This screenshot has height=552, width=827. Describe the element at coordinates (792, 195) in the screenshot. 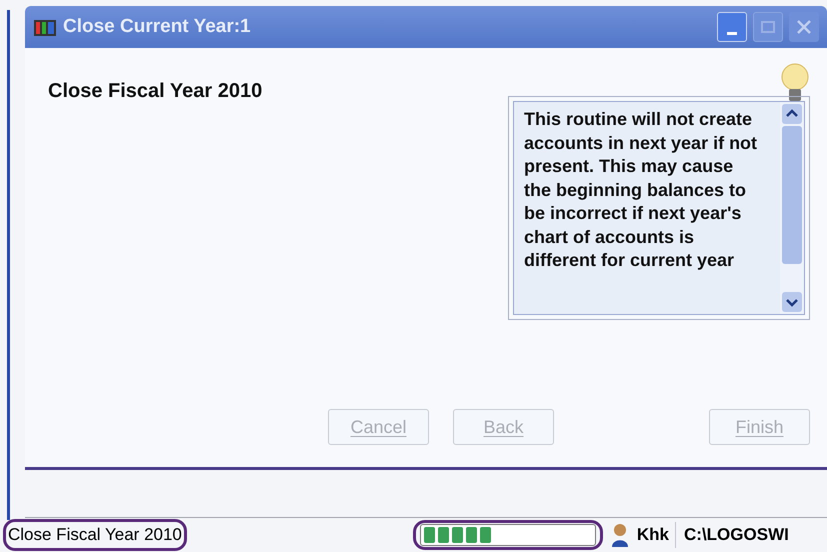

I see `scroll-thumb` at that location.